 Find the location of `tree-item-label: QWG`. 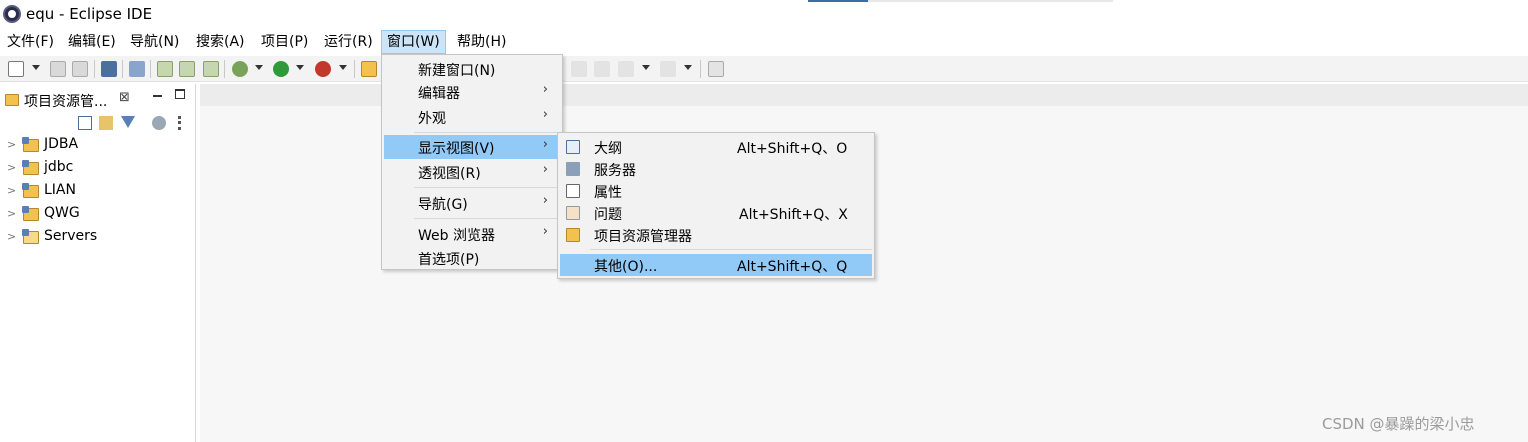

tree-item-label: QWG is located at coordinates (62, 213).